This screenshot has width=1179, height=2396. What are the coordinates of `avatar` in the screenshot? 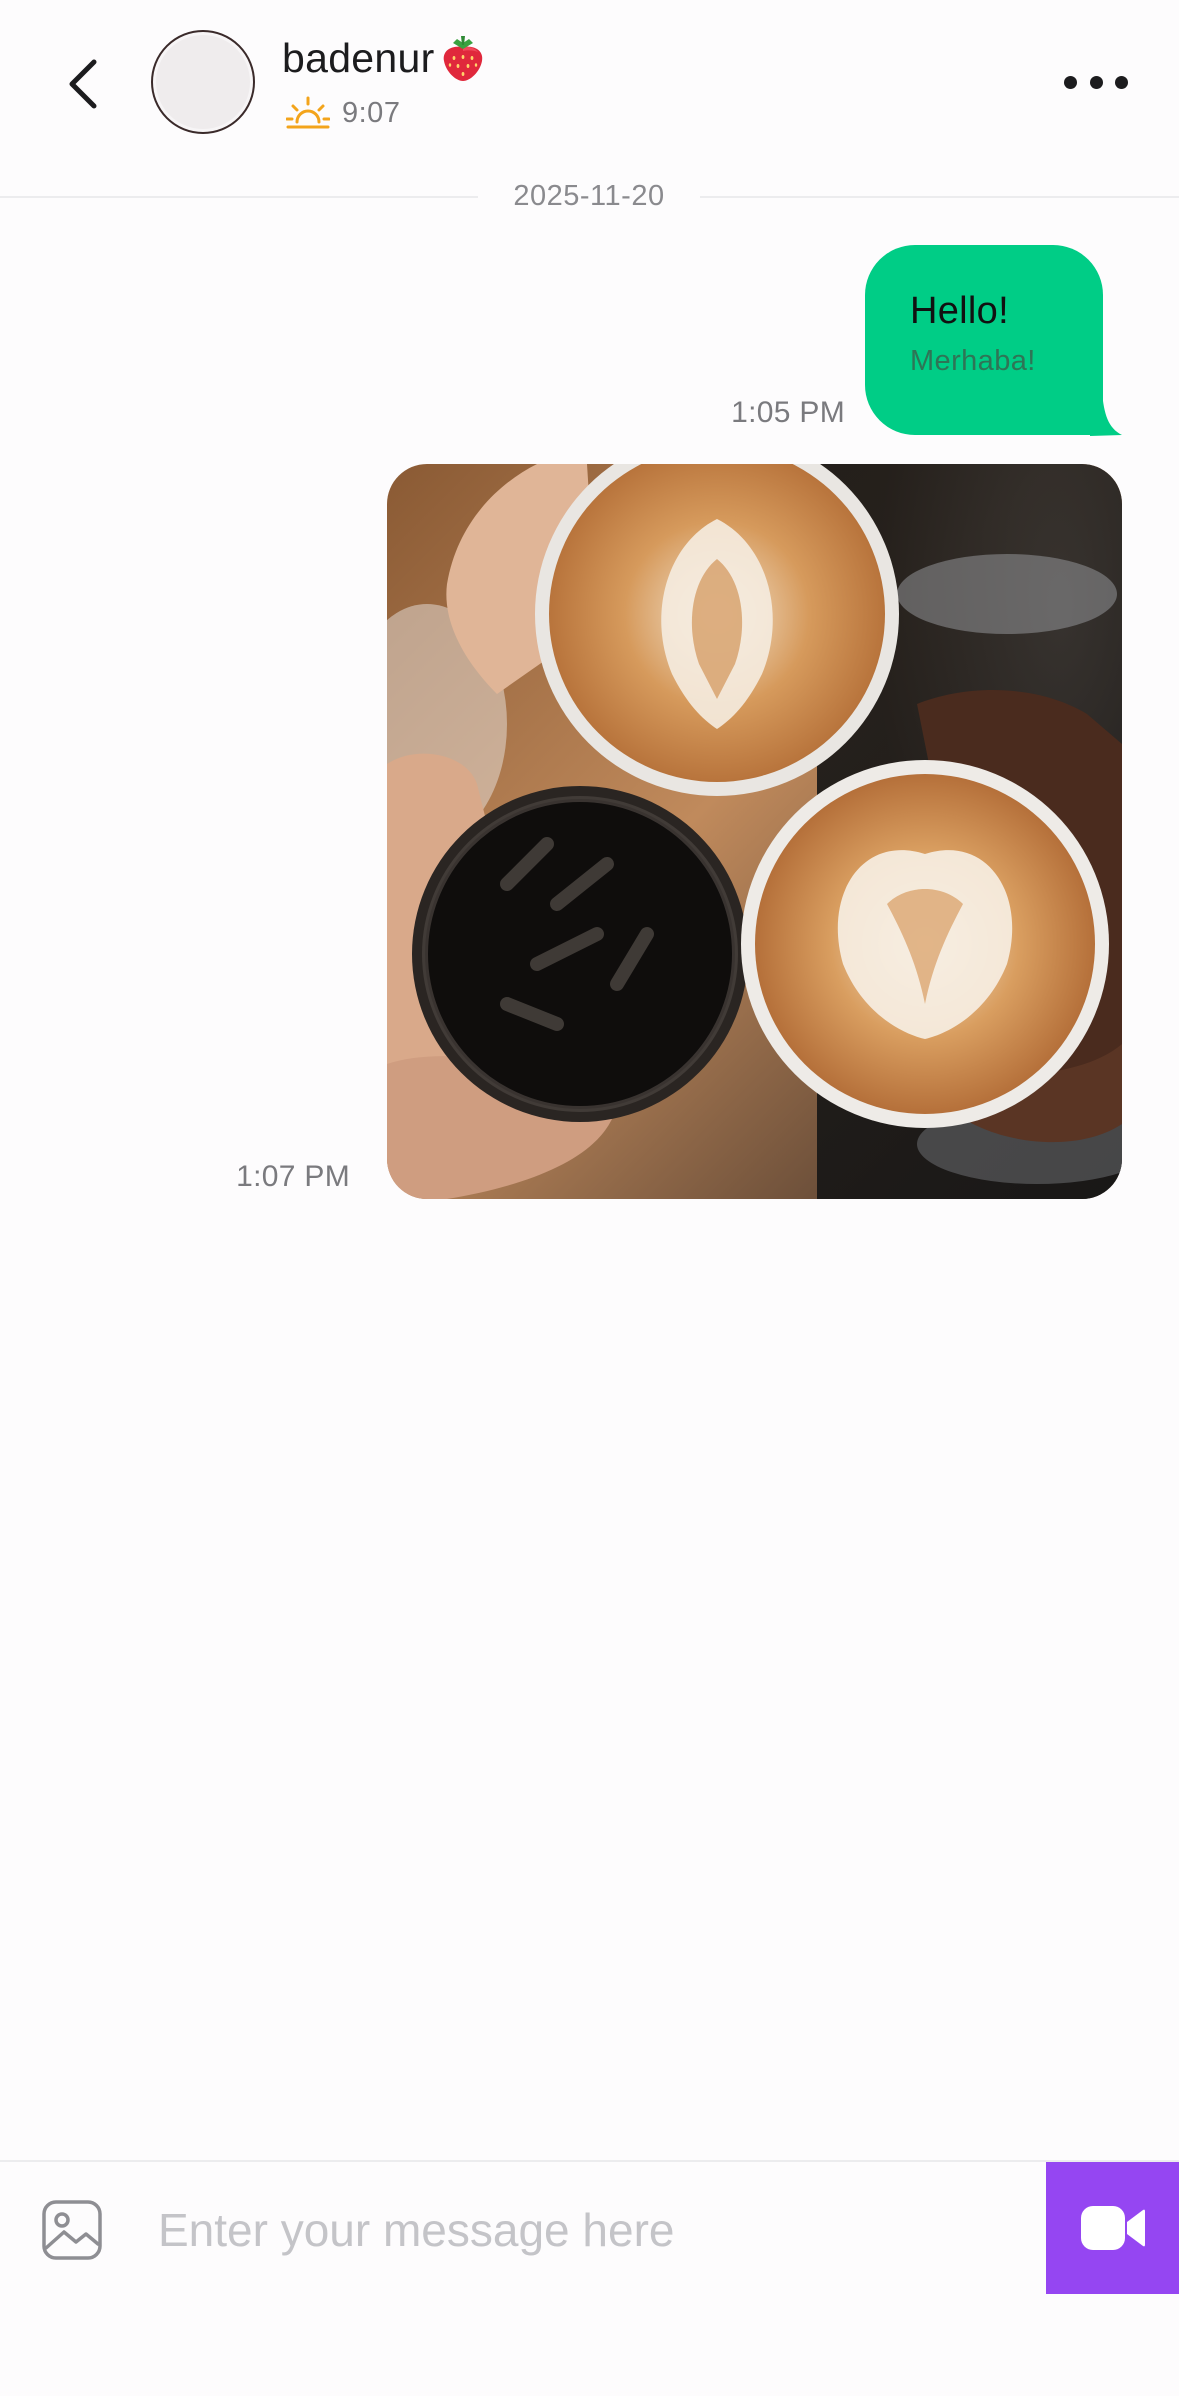 It's located at (203, 82).